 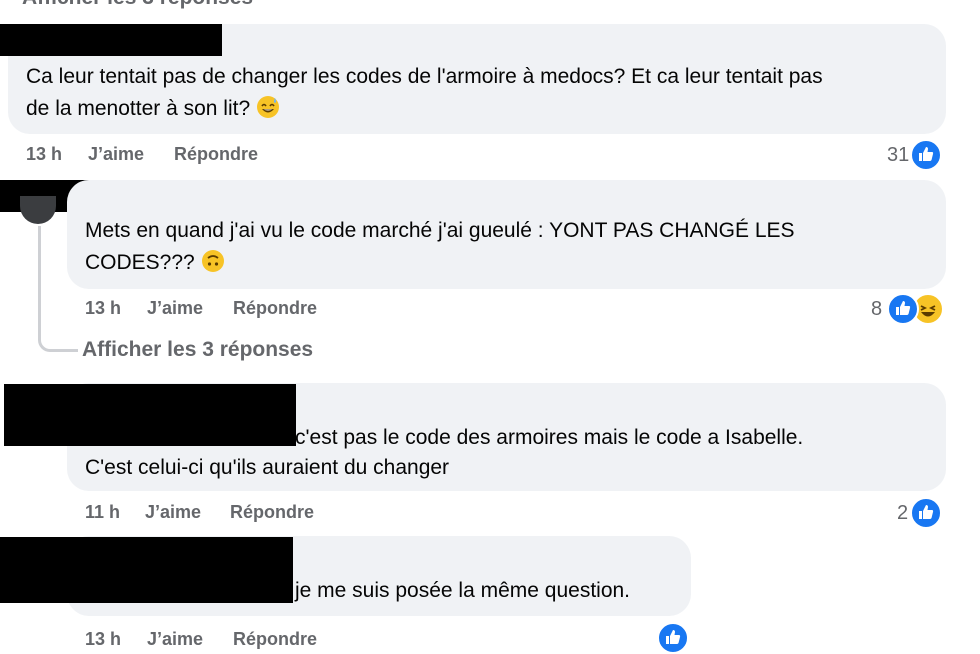 I want to click on grinning-sweat-emoji, so click(x=268, y=111).